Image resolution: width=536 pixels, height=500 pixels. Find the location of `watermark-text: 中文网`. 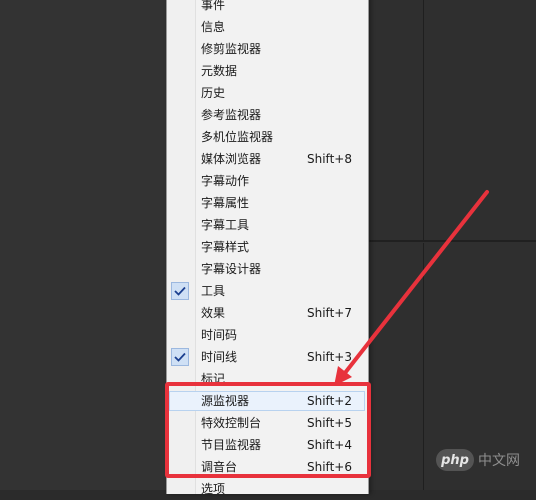

watermark-text: 中文网 is located at coordinates (499, 461).